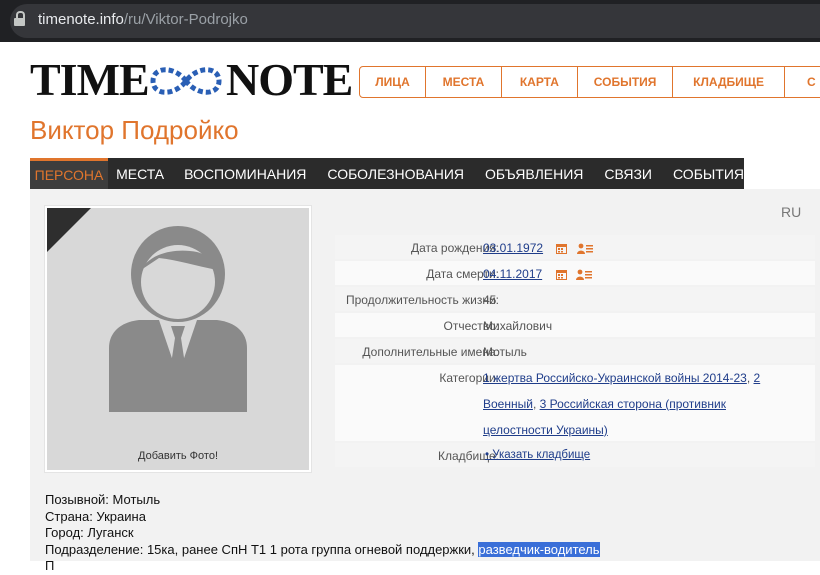 Image resolution: width=820 pixels, height=575 pixels. I want to click on bio-country: Страна: Украина, so click(95, 516).